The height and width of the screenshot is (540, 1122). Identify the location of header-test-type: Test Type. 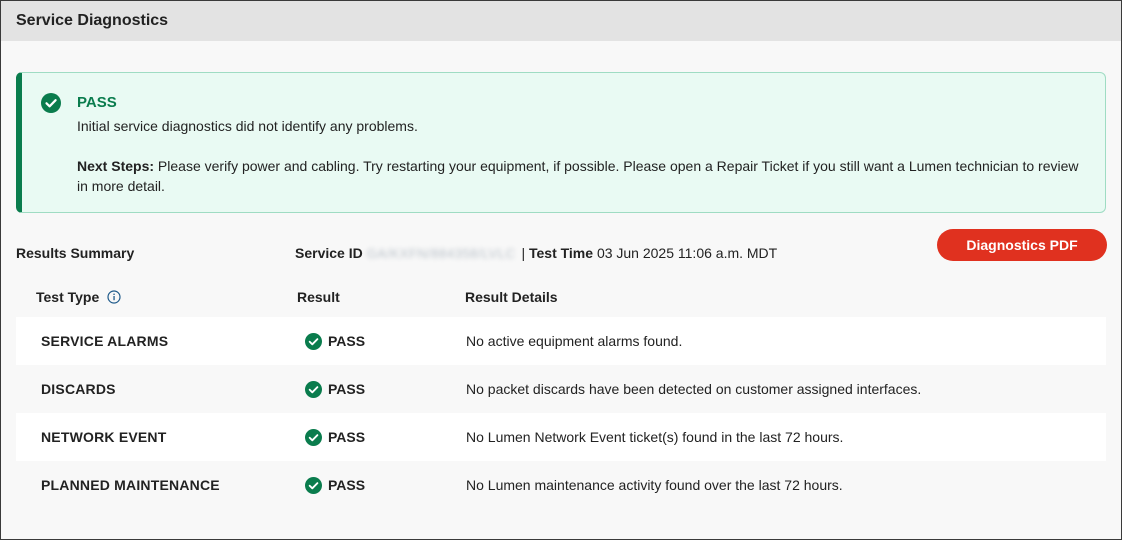
(78, 297).